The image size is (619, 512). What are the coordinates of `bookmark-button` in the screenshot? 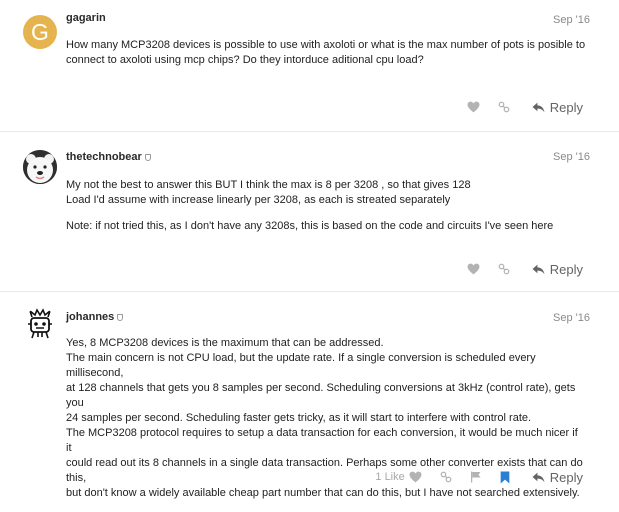 It's located at (505, 477).